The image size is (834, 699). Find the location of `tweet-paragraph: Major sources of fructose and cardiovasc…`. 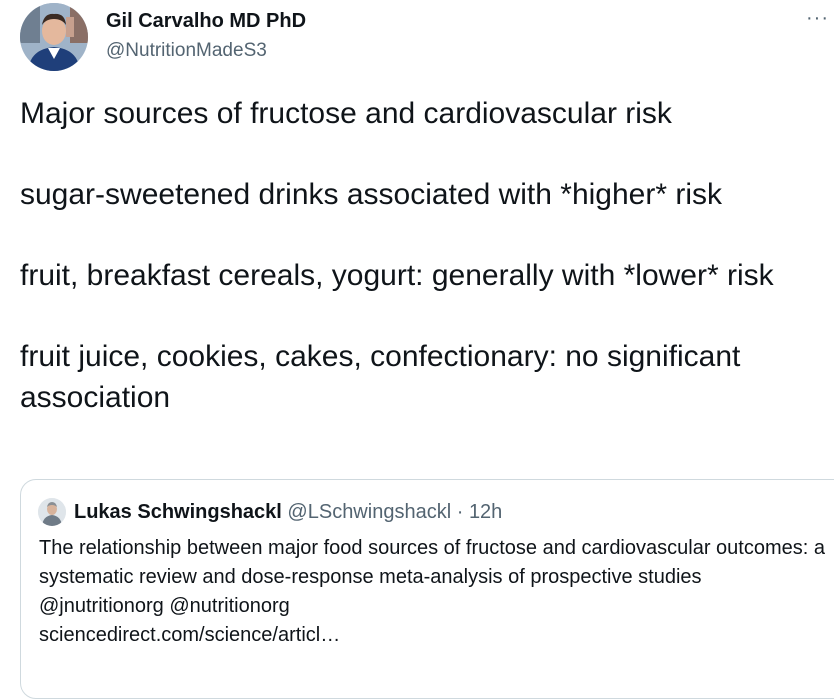

tweet-paragraph: Major sources of fructose and cardiovasc… is located at coordinates (346, 113).